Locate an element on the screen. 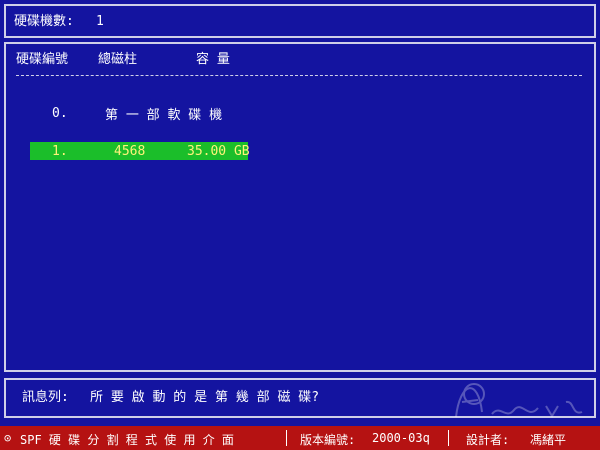 The image size is (600, 450). disk-count-label: 硬碟機數: is located at coordinates (44, 21).